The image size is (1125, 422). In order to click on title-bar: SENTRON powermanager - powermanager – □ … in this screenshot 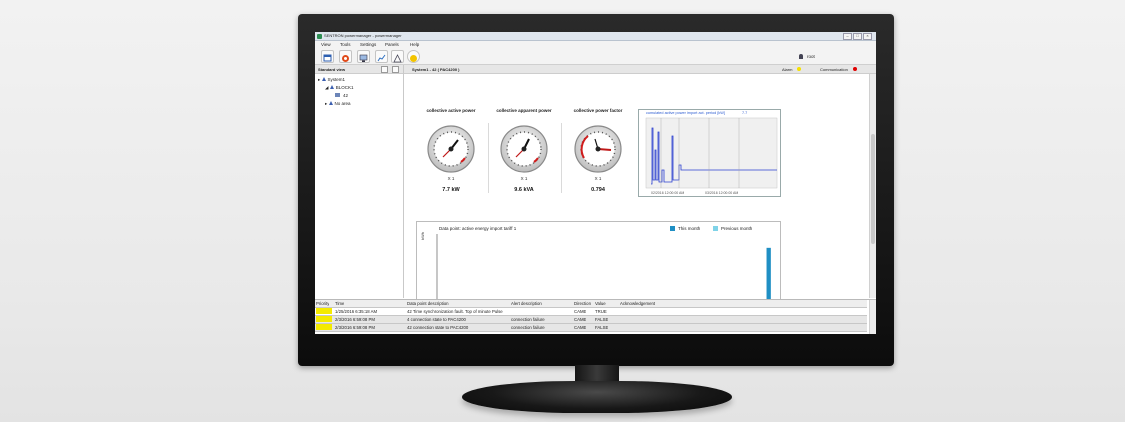, I will do `click(595, 36)`.